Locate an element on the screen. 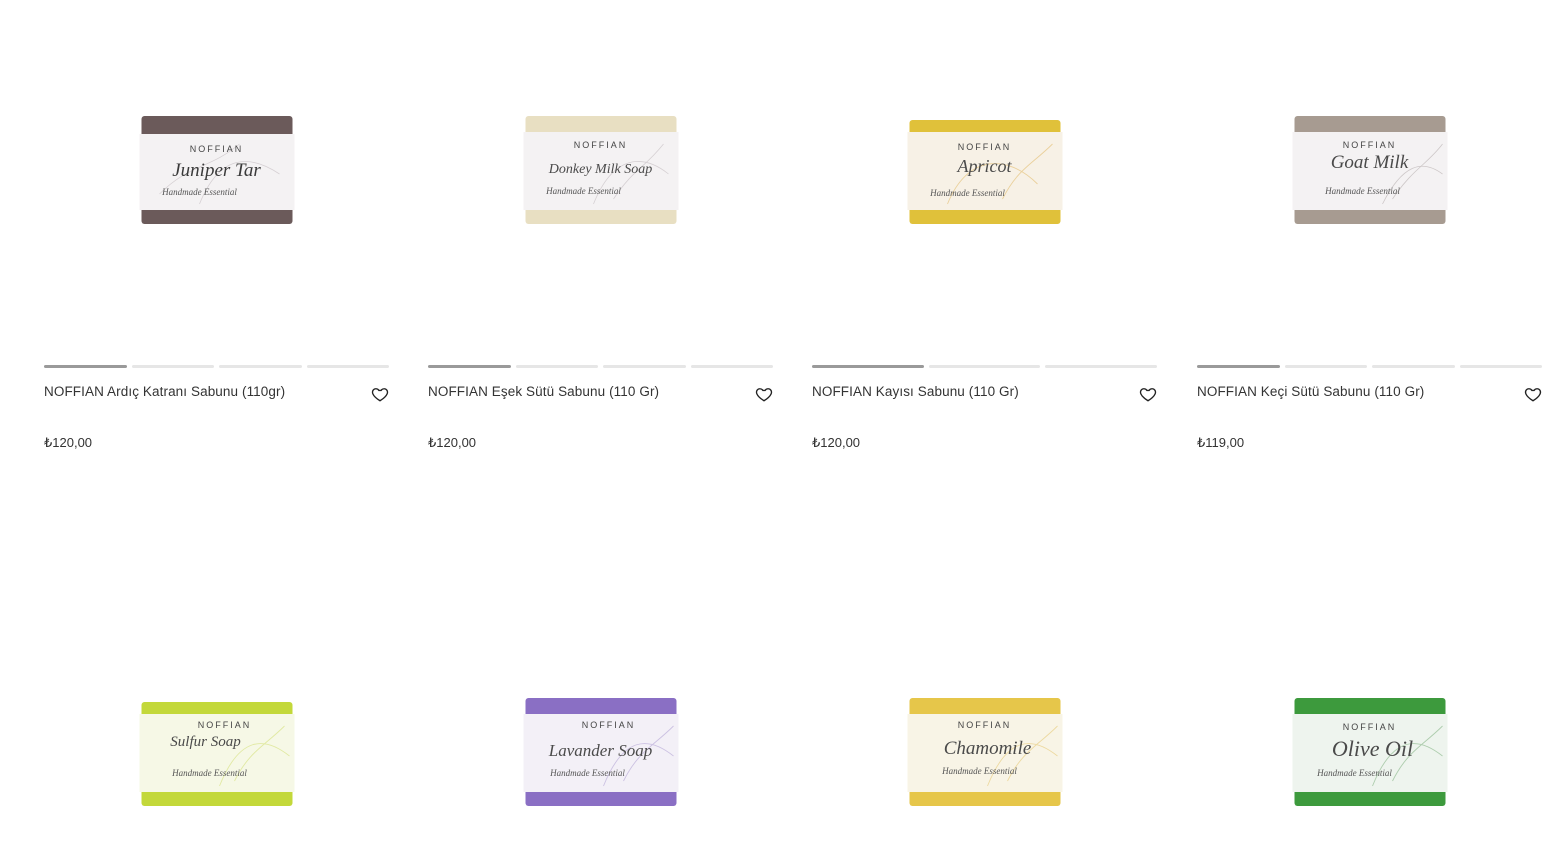 Image resolution: width=1562 pixels, height=861 pixels. product-image-area: NOFFIAN Chamomile Handmade Essential is located at coordinates (984, 690).